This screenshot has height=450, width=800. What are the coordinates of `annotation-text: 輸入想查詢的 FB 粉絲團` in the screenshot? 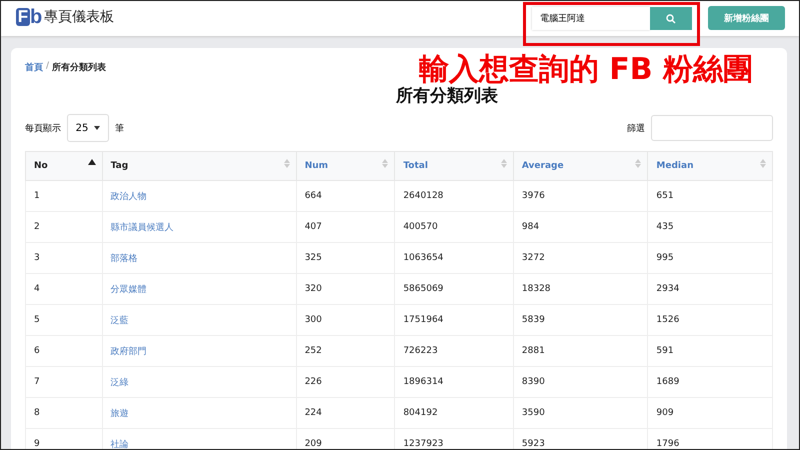 It's located at (585, 70).